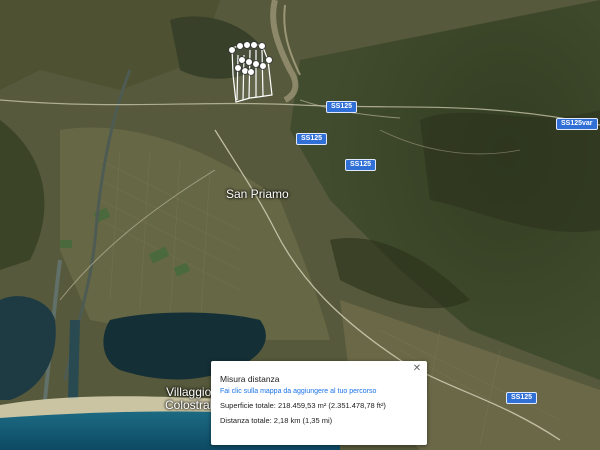 Image resolution: width=600 pixels, height=450 pixels. I want to click on close-icon: ✕, so click(417, 369).